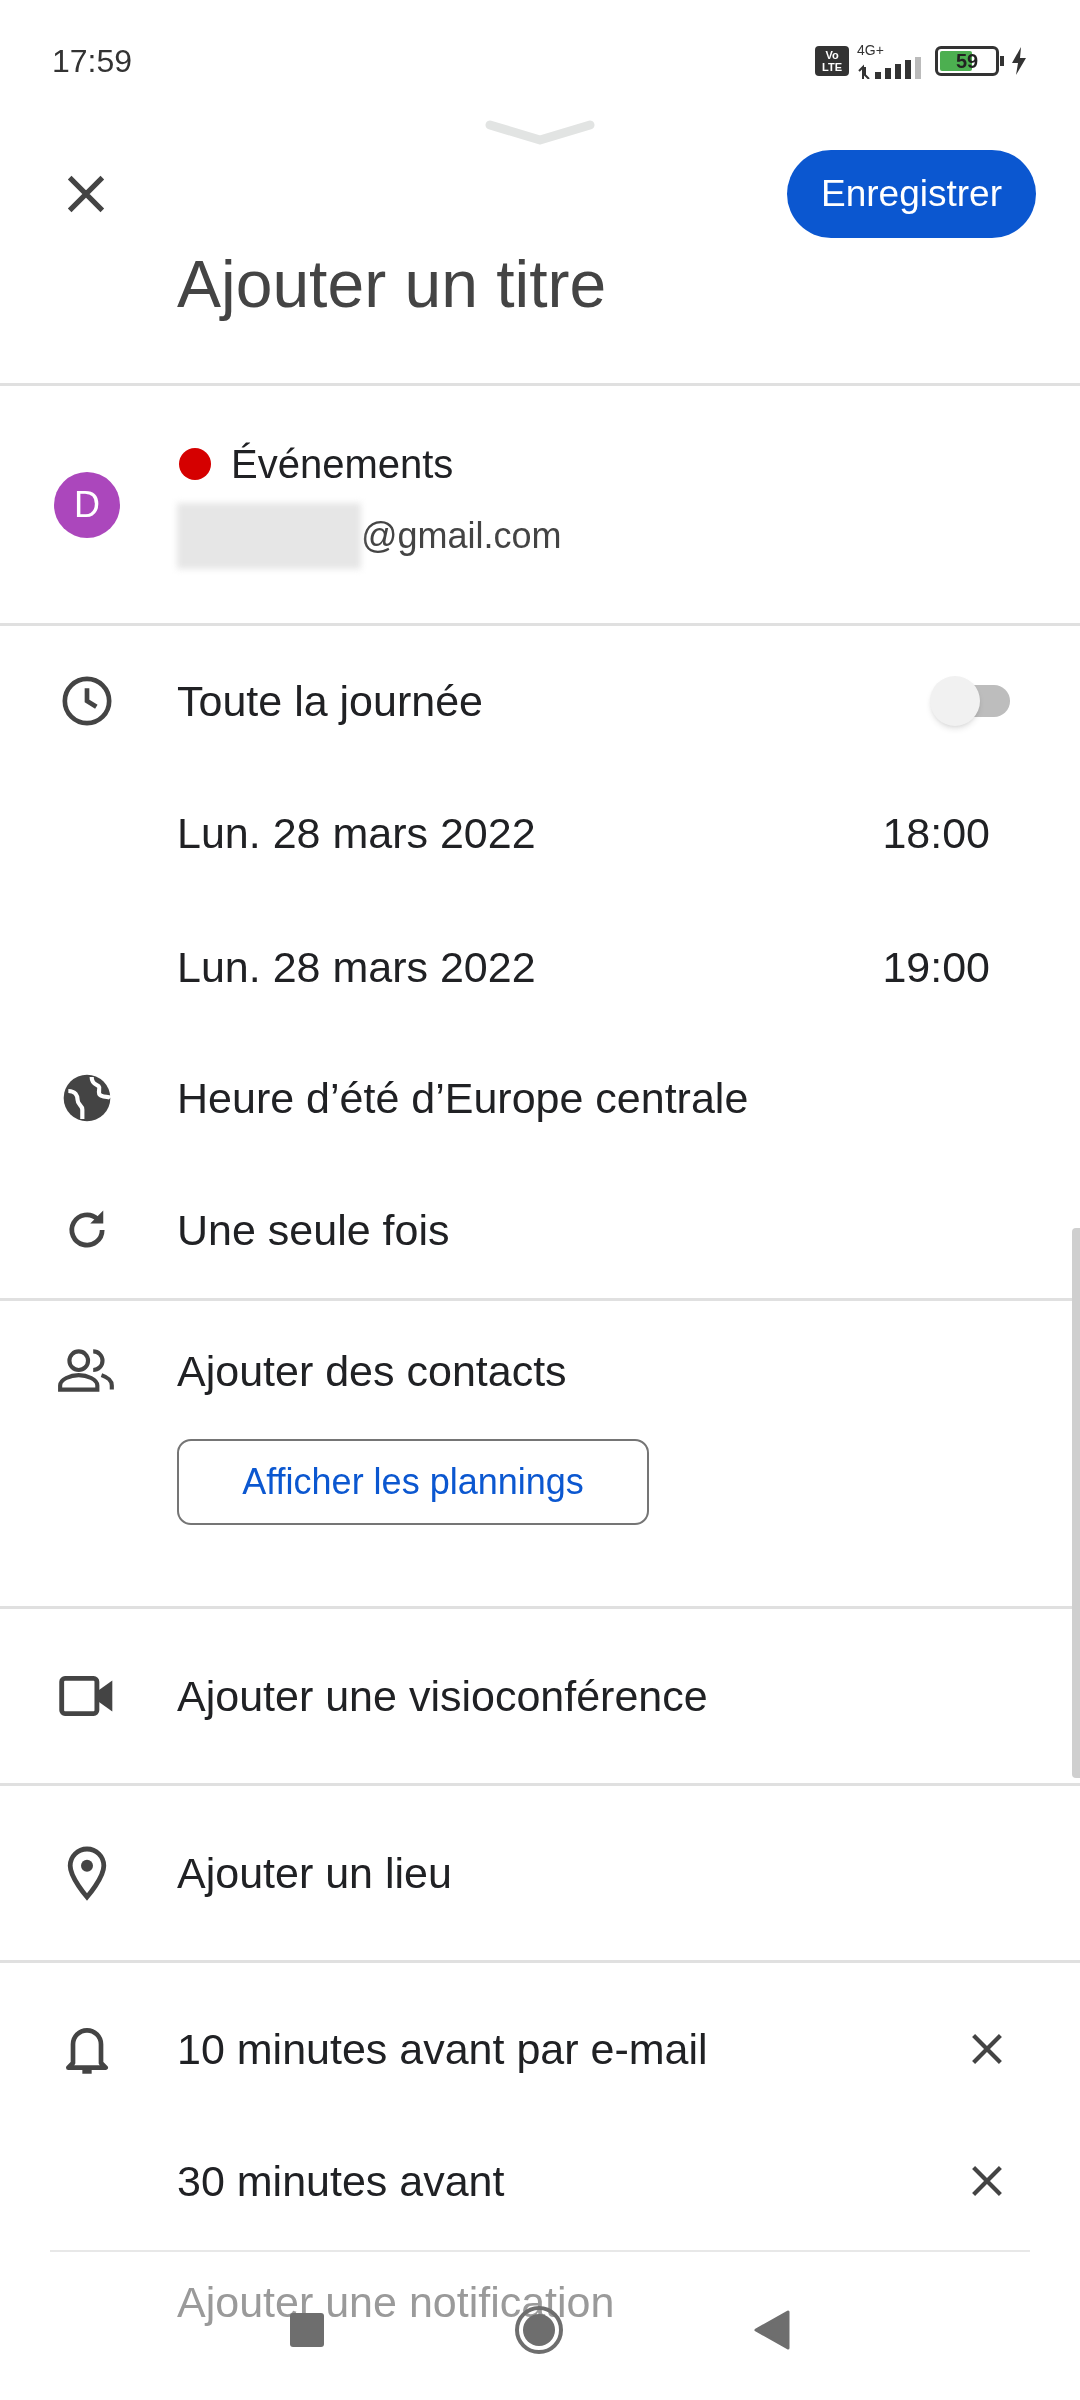 The image size is (1080, 2400). Describe the element at coordinates (540, 133) in the screenshot. I see `collapse-handle` at that location.